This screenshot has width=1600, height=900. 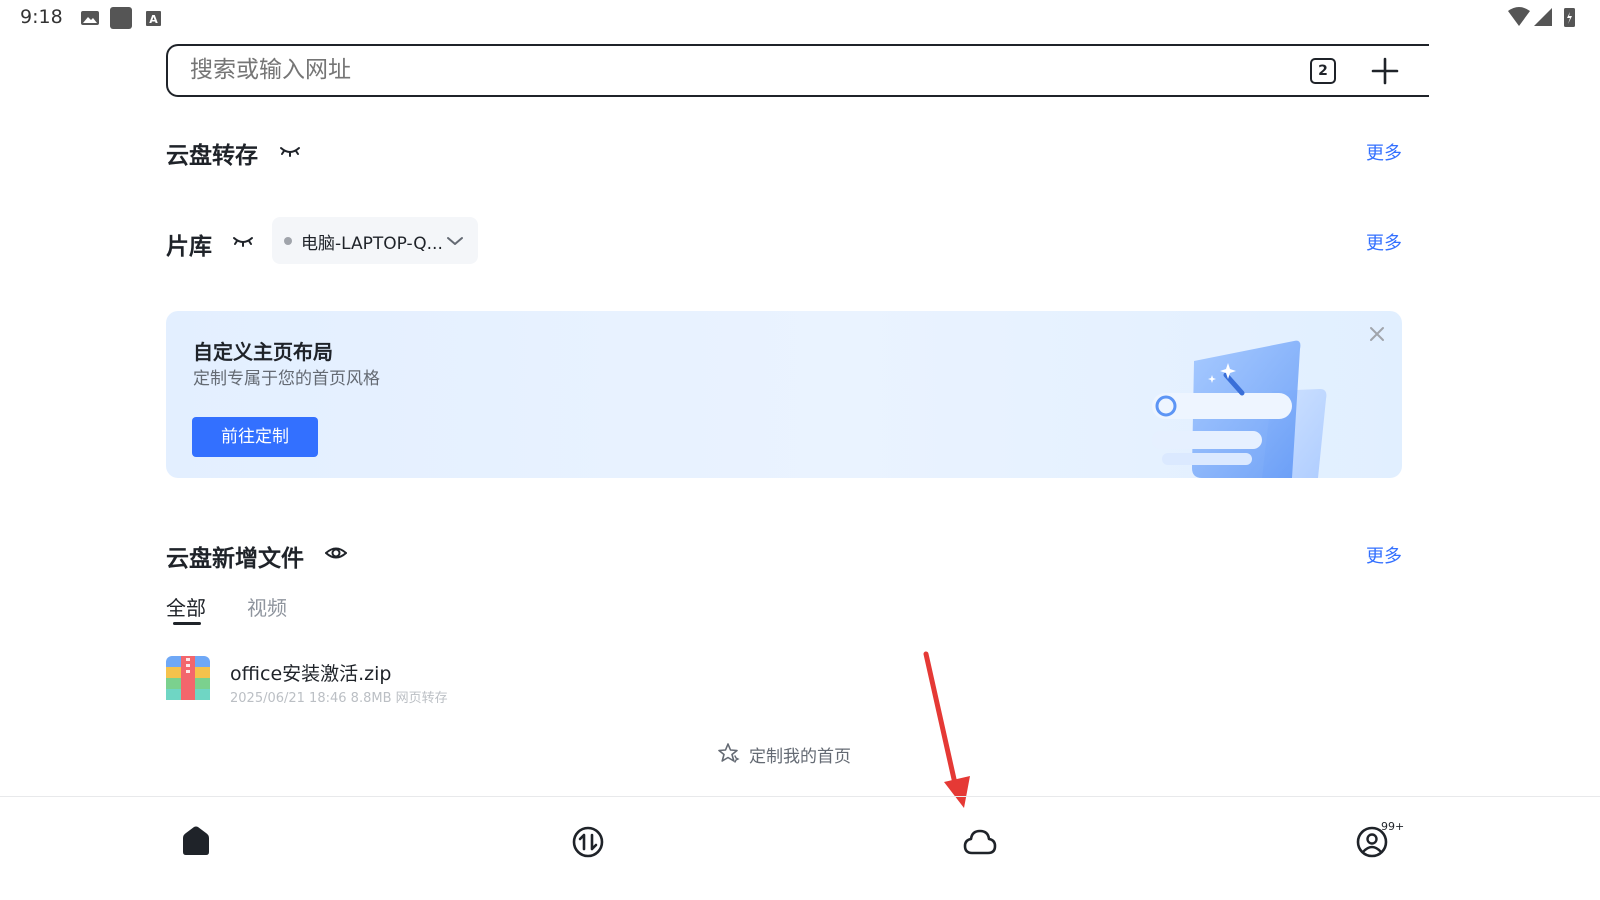 What do you see at coordinates (255, 437) in the screenshot?
I see `go-customize-button: 前往定制` at bounding box center [255, 437].